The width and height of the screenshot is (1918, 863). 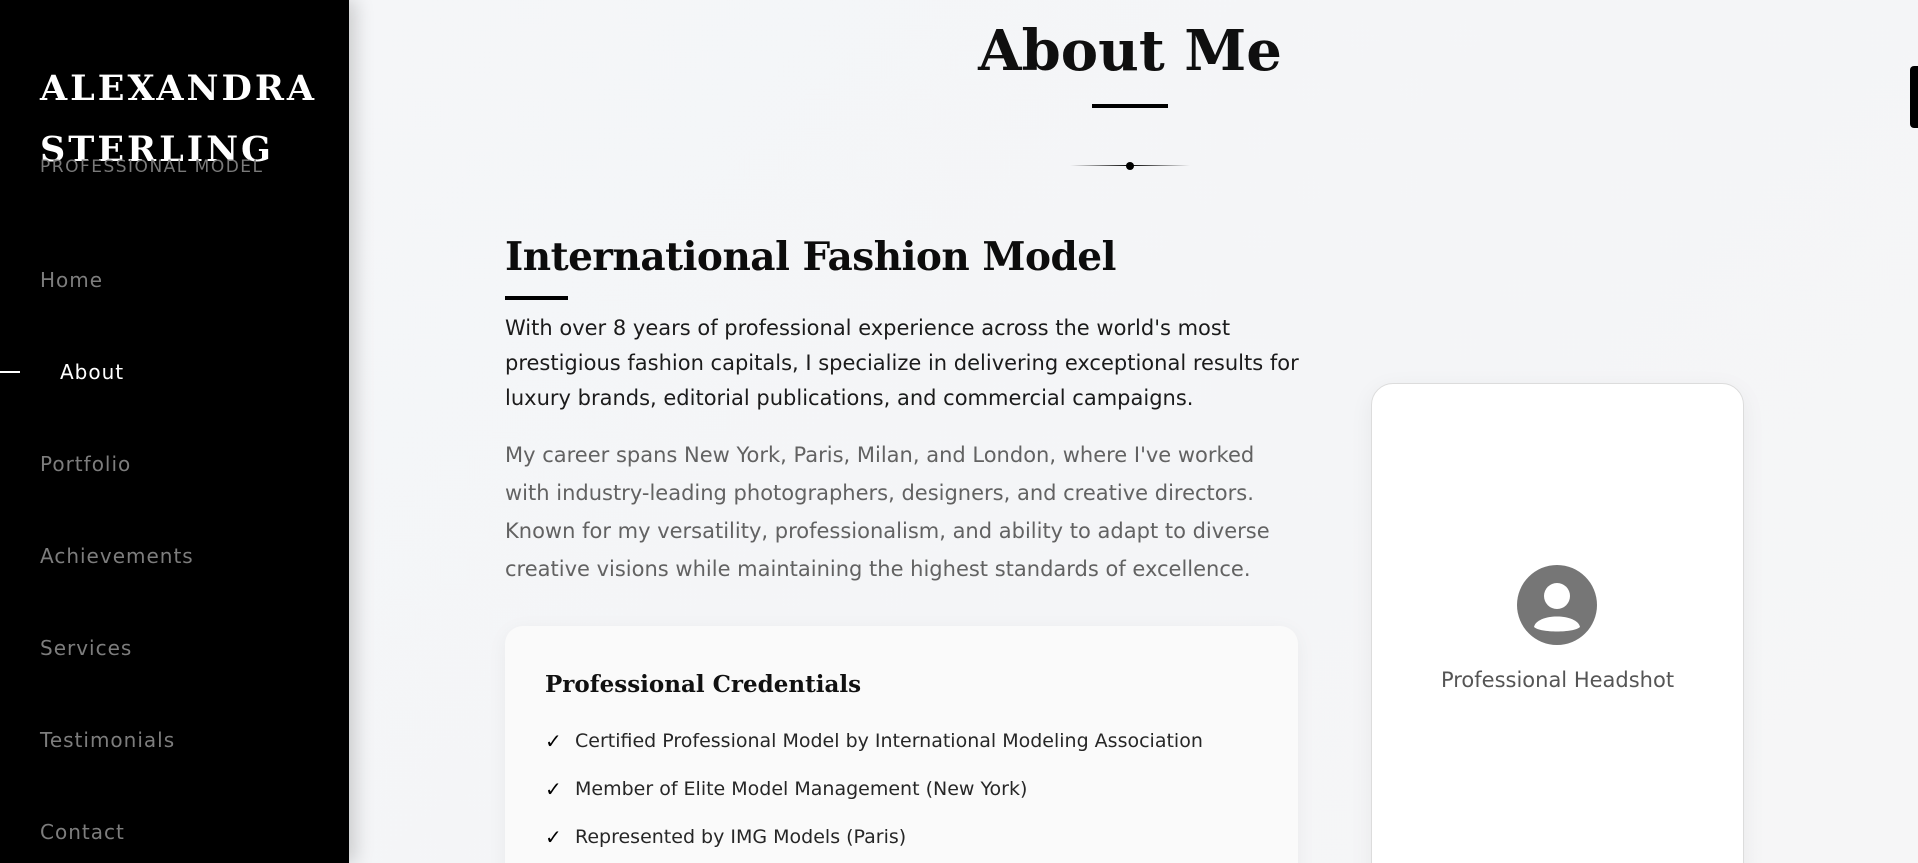 What do you see at coordinates (1557, 680) in the screenshot?
I see `headshot-label: Professional Headshot` at bounding box center [1557, 680].